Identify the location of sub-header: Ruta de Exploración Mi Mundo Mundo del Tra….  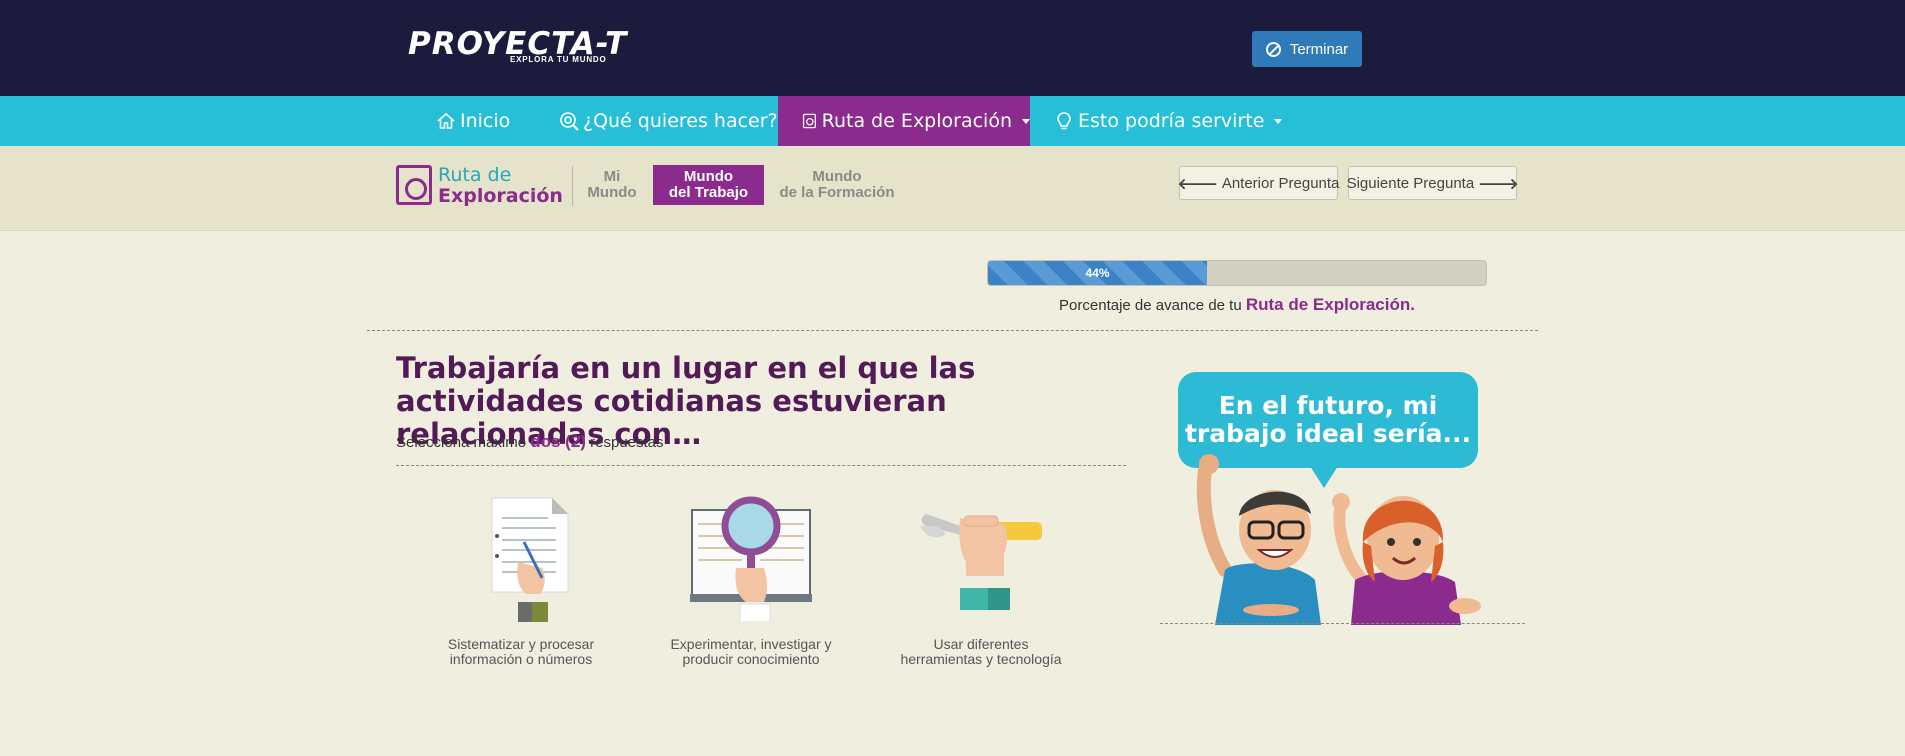
(952, 188).